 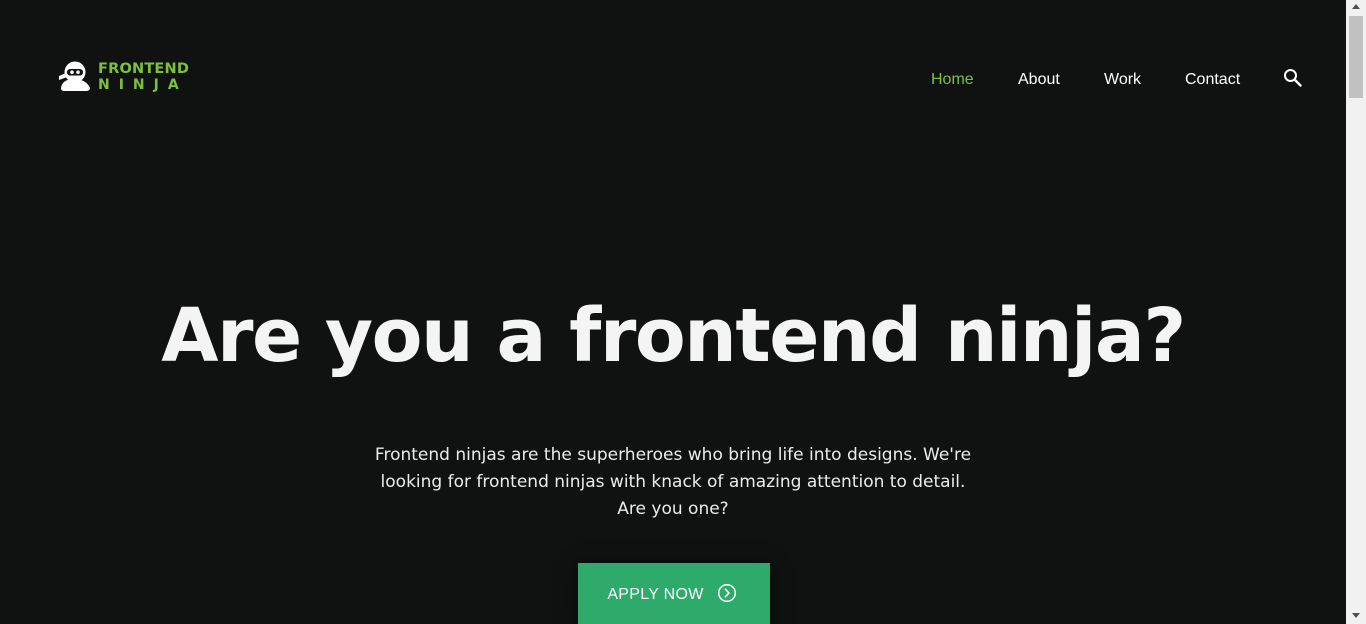 I want to click on logo-line2: NINJA, so click(x=143, y=85).